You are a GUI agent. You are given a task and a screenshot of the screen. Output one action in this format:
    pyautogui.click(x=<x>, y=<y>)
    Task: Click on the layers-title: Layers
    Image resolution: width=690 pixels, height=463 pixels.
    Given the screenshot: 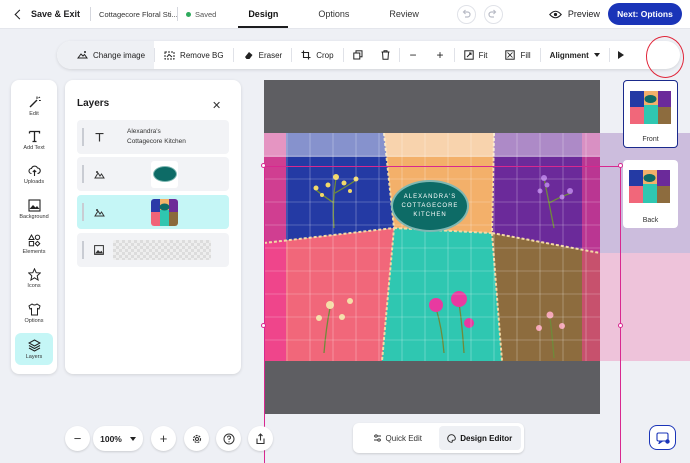 What is the action you would take?
    pyautogui.click(x=93, y=103)
    